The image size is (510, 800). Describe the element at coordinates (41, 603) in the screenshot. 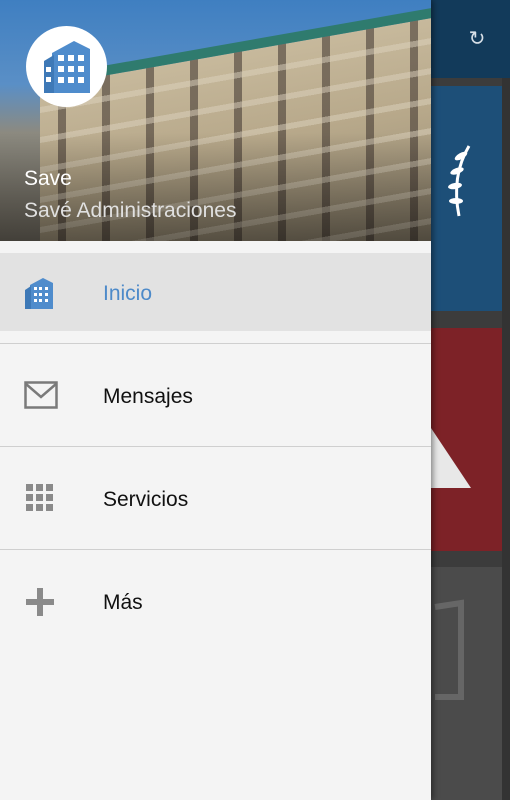

I see `plus-icon` at that location.